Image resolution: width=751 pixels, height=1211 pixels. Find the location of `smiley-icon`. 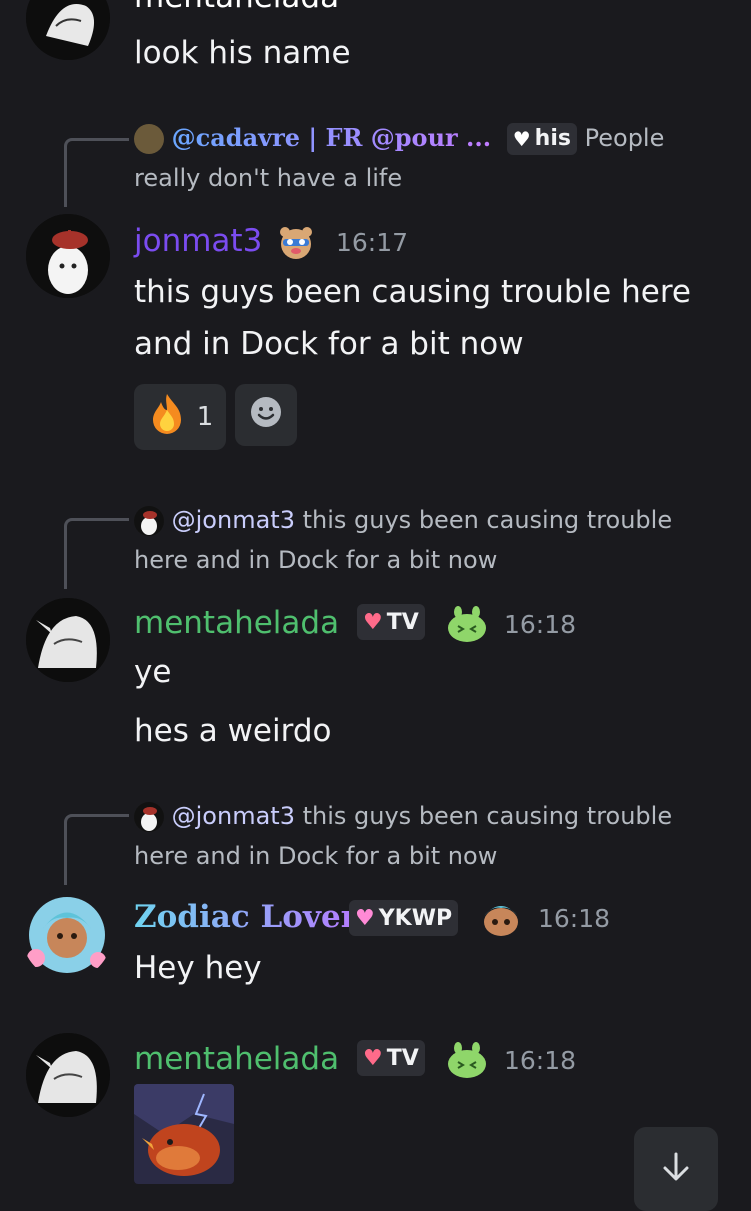

smiley-icon is located at coordinates (266, 415).